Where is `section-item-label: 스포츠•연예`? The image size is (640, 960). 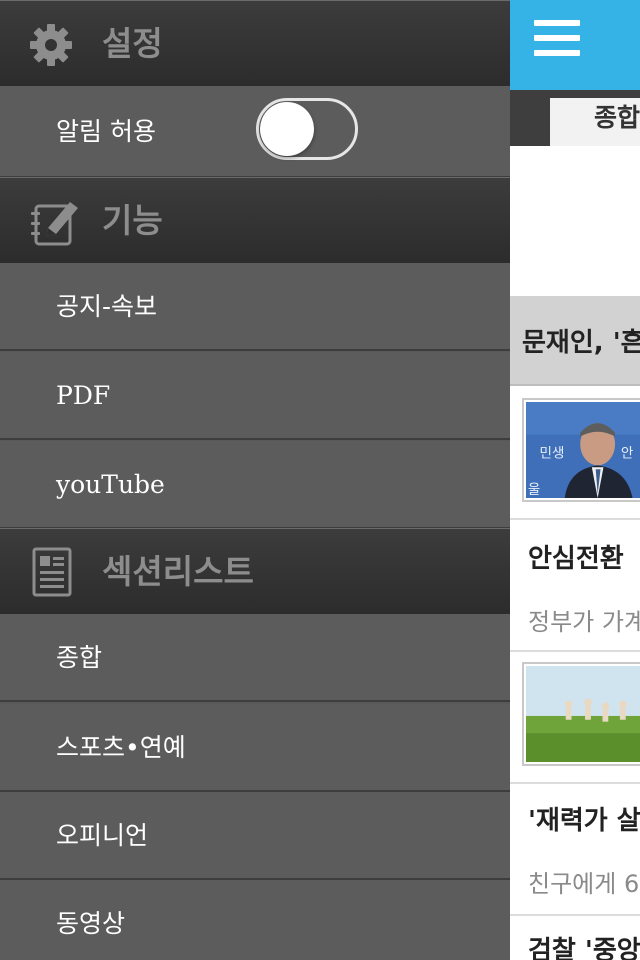 section-item-label: 스포츠•연예 is located at coordinates (121, 747).